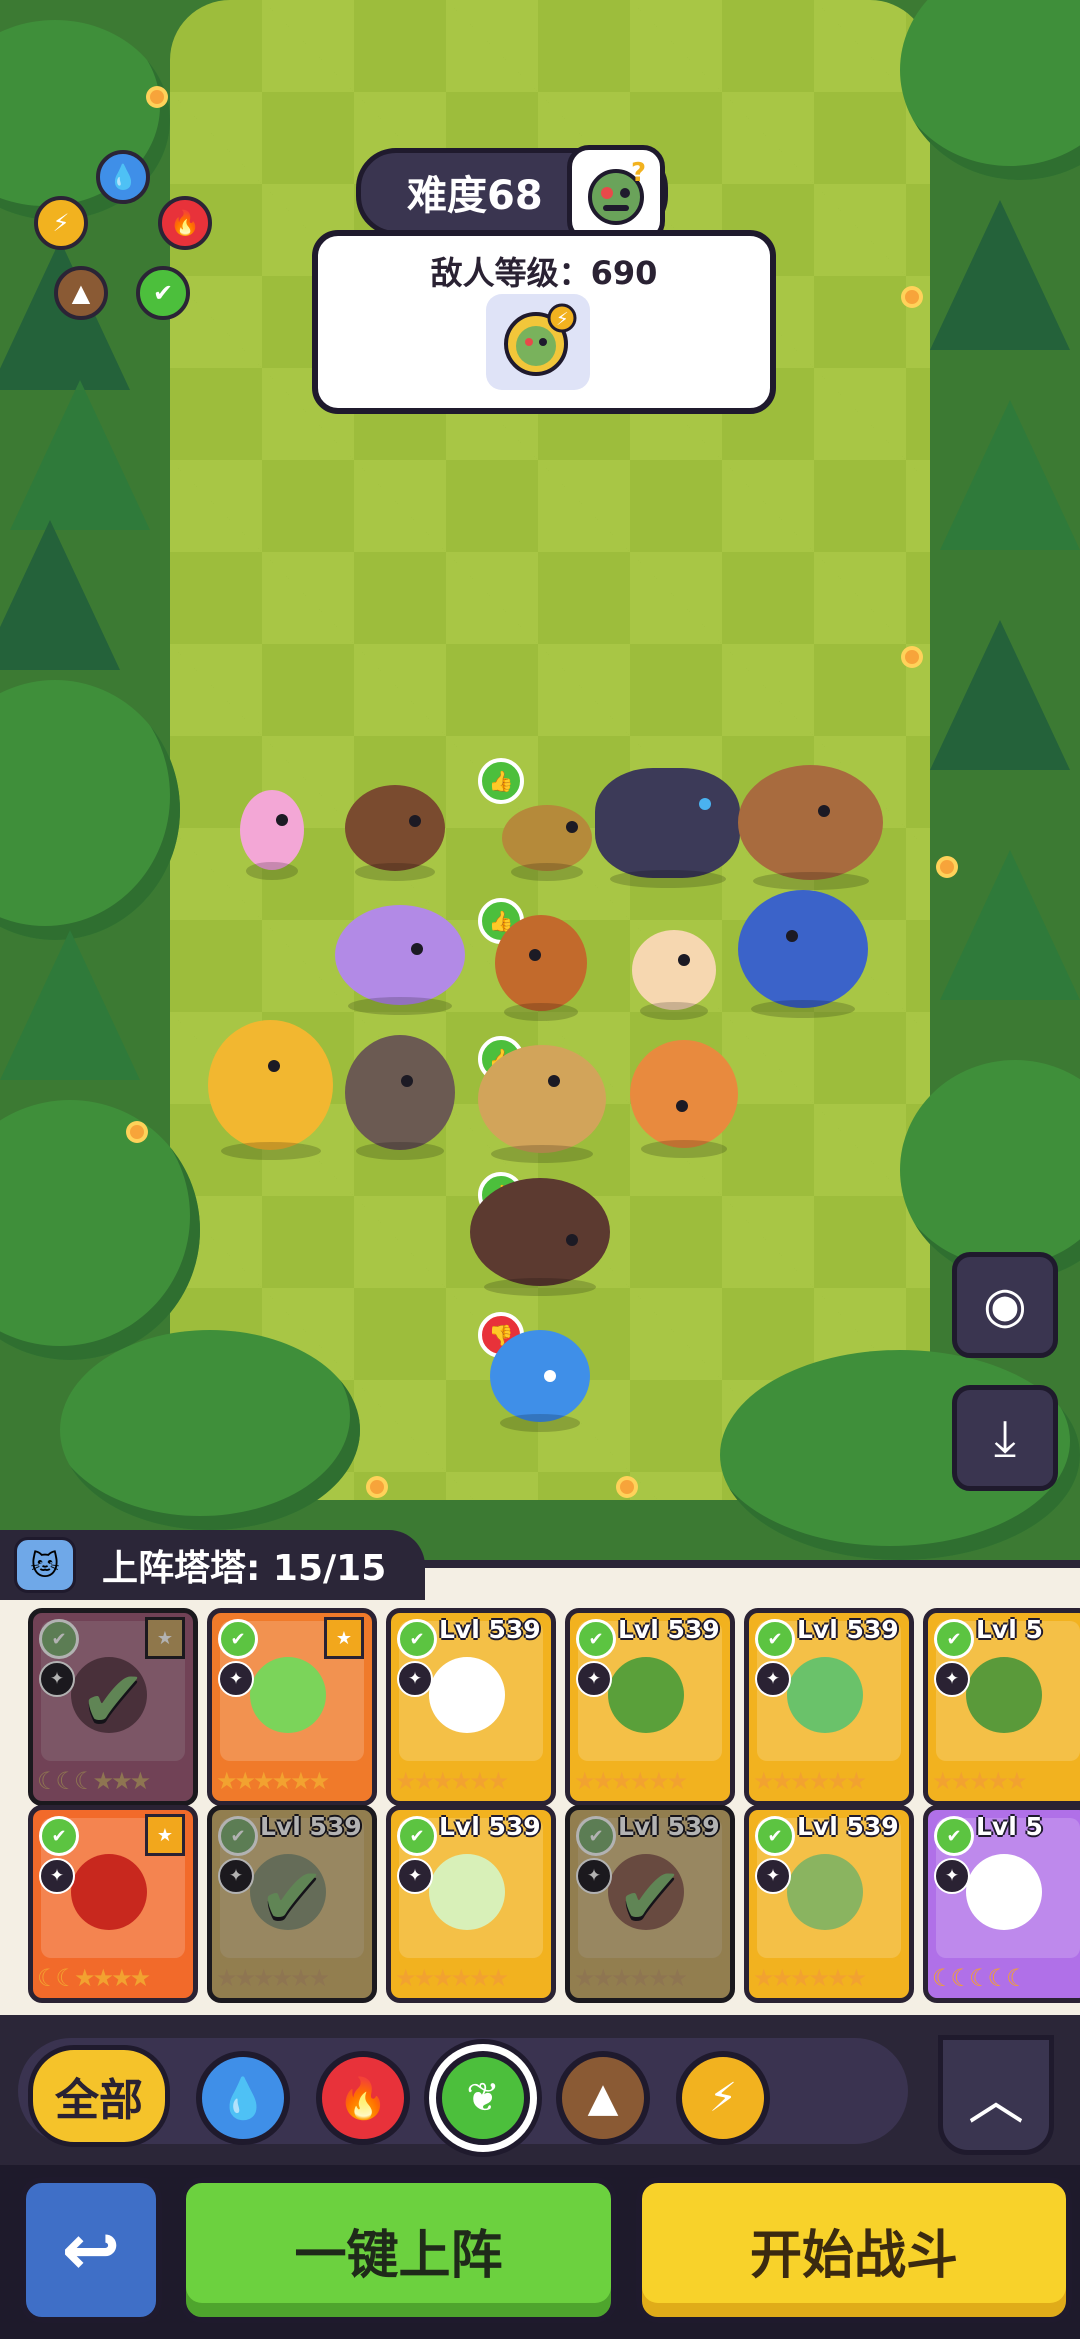 Image resolution: width=1080 pixels, height=2339 pixels. I want to click on snail-bear-unit, so click(541, 968).